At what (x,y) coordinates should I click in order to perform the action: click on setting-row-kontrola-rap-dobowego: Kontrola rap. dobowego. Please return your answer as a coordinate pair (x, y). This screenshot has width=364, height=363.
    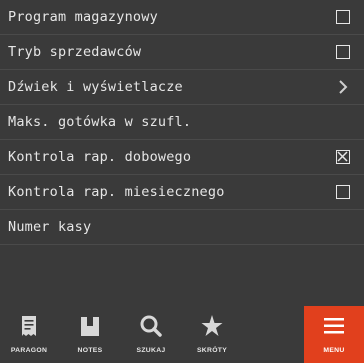
    Looking at the image, I should click on (182, 157).